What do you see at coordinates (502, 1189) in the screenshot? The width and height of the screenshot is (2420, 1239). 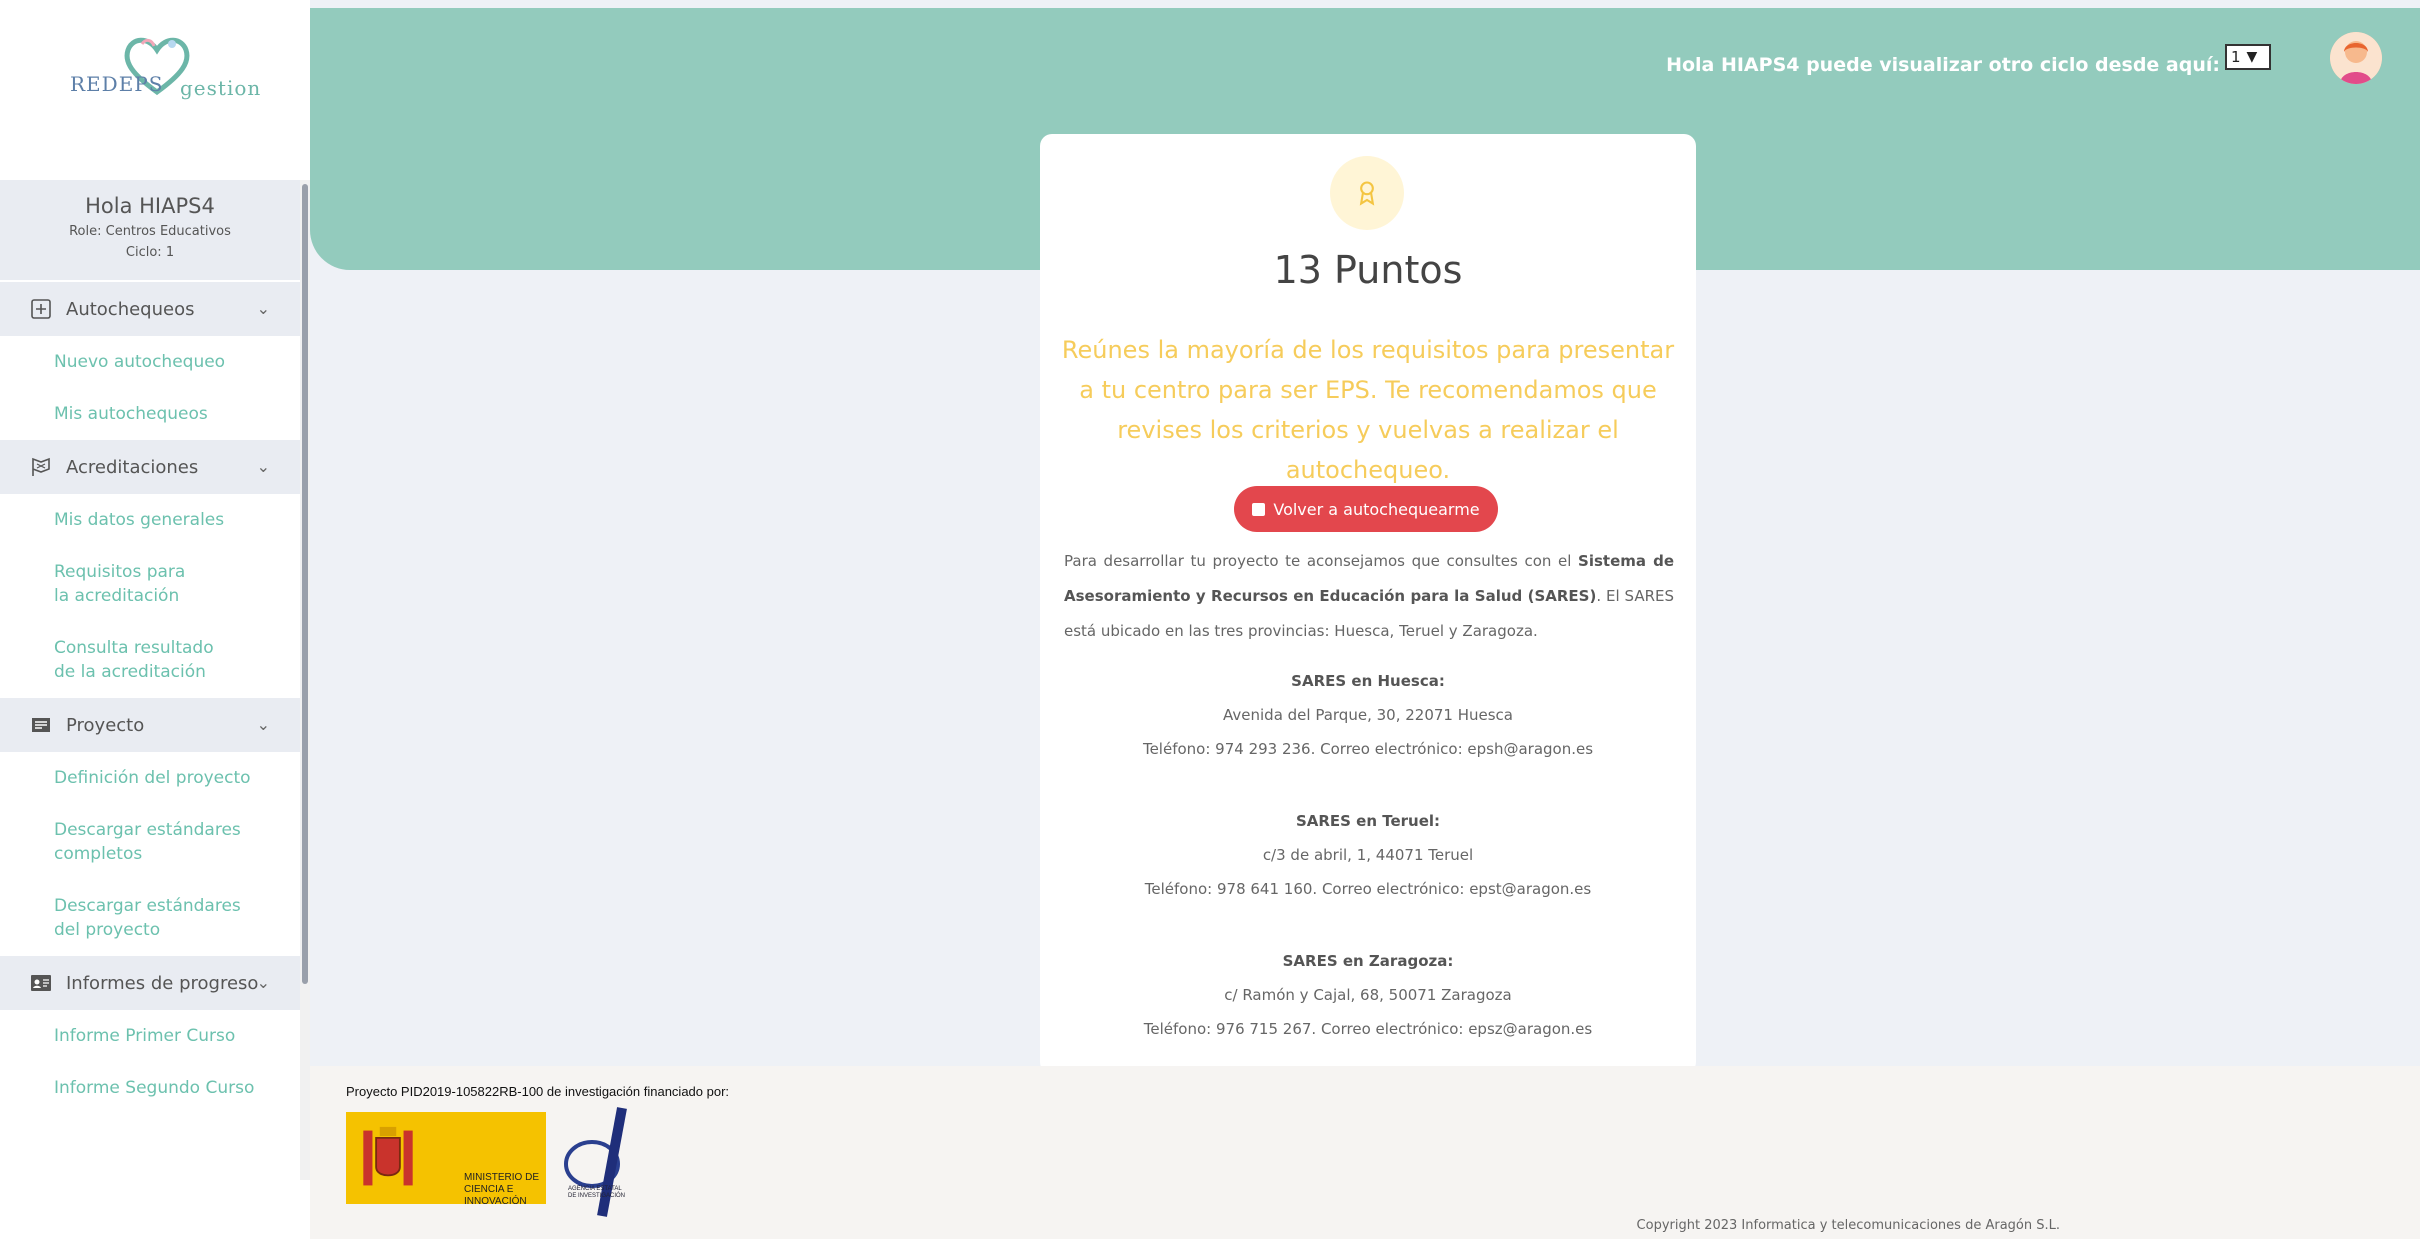 I see `ministry-text: MINISTERIO DE CIENCIA E INNOVACIÓN` at bounding box center [502, 1189].